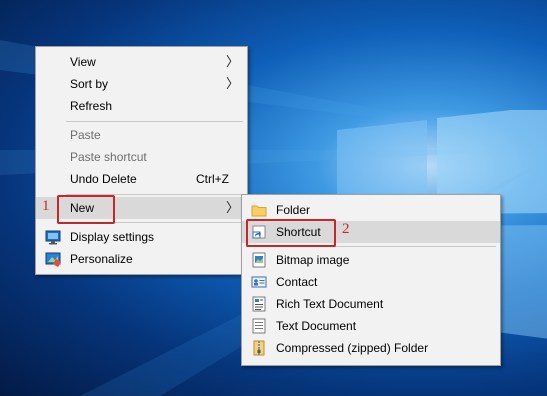 The height and width of the screenshot is (396, 547). Describe the element at coordinates (141, 135) in the screenshot. I see `menu-item-paste: Paste` at that location.